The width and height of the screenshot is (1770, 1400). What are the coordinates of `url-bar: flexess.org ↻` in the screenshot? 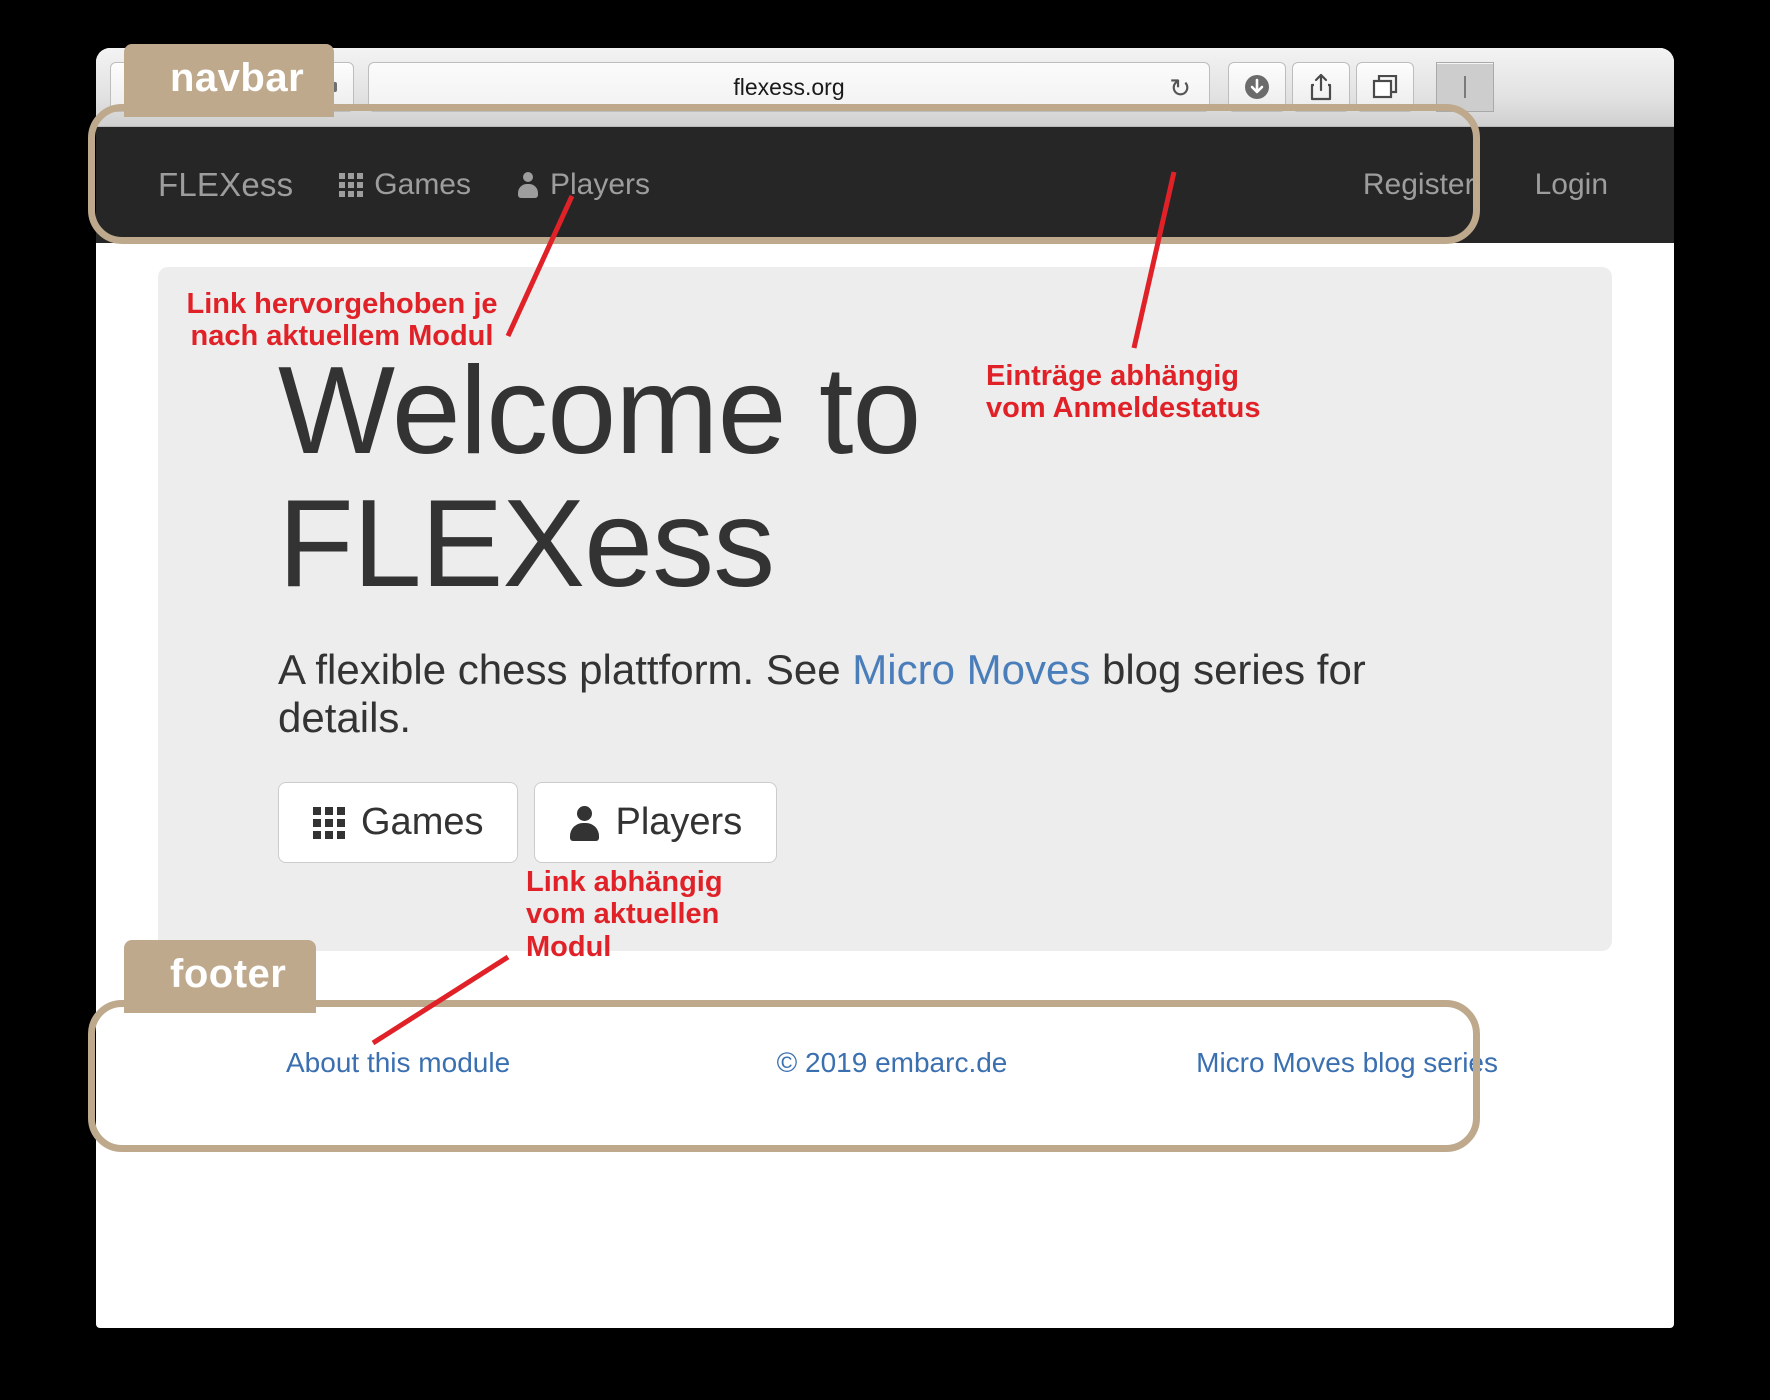 It's located at (789, 87).